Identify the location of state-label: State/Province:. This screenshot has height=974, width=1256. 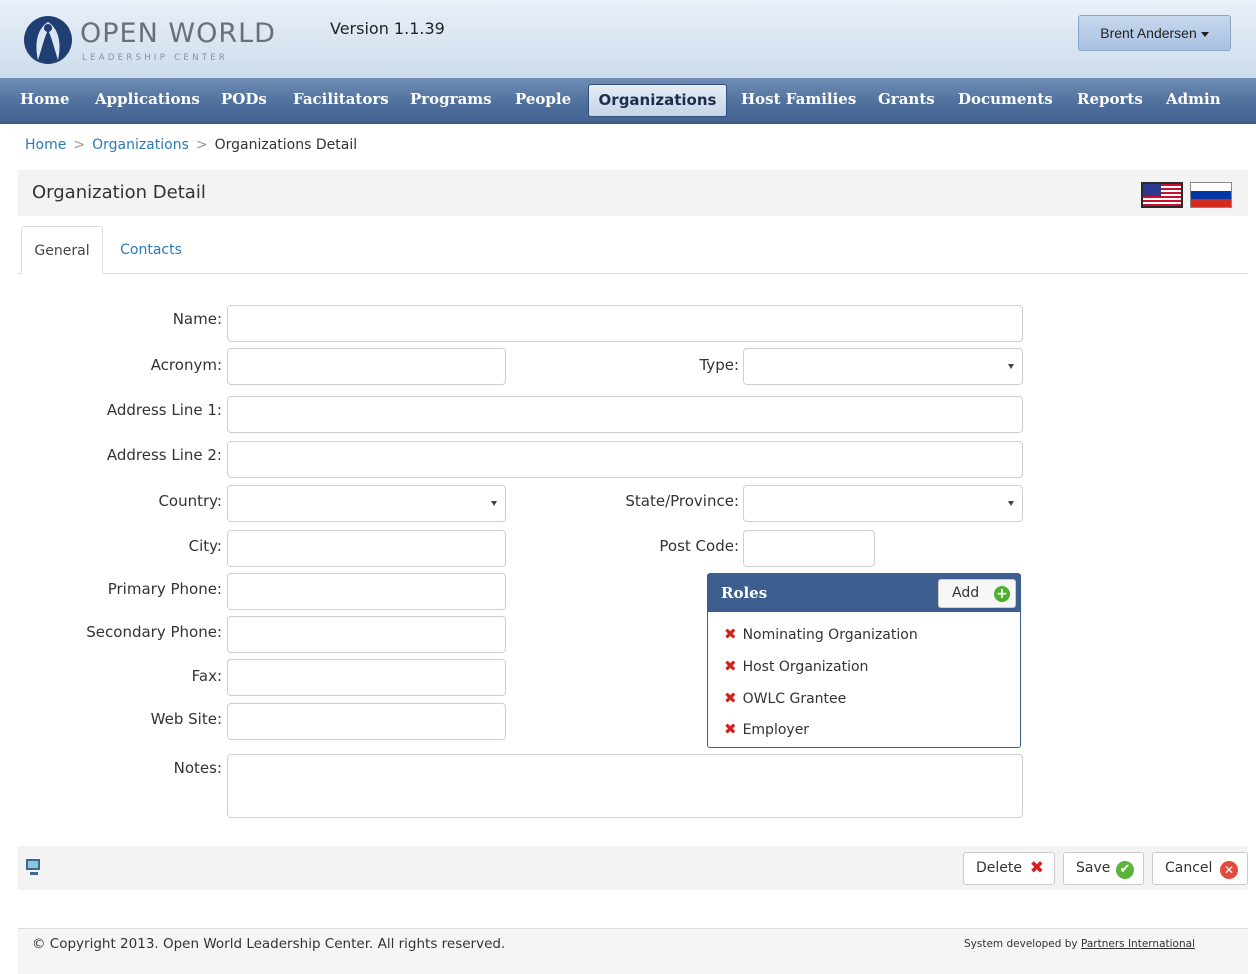
(682, 501).